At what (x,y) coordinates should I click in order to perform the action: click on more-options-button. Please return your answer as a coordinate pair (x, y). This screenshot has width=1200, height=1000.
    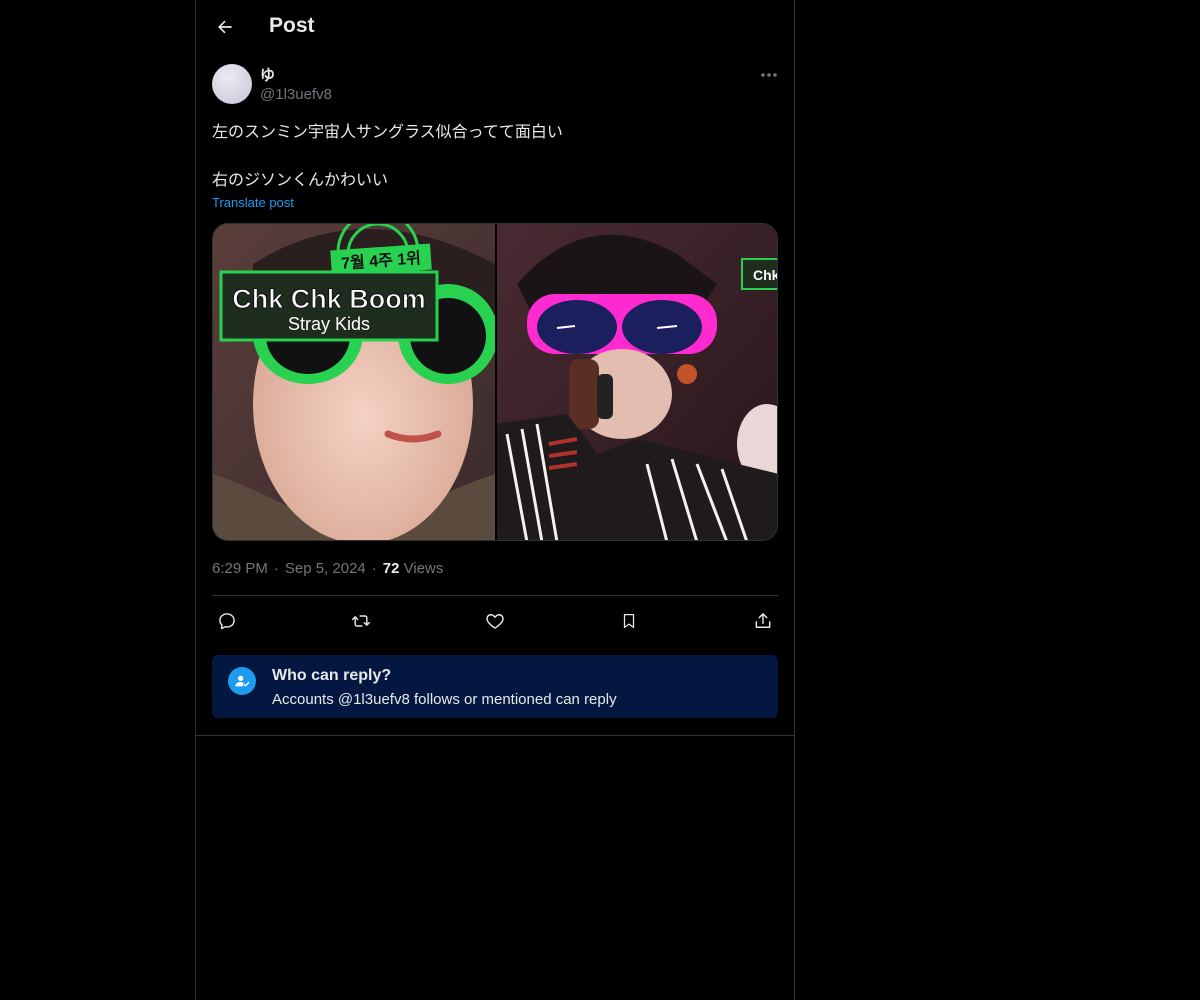
    Looking at the image, I should click on (769, 75).